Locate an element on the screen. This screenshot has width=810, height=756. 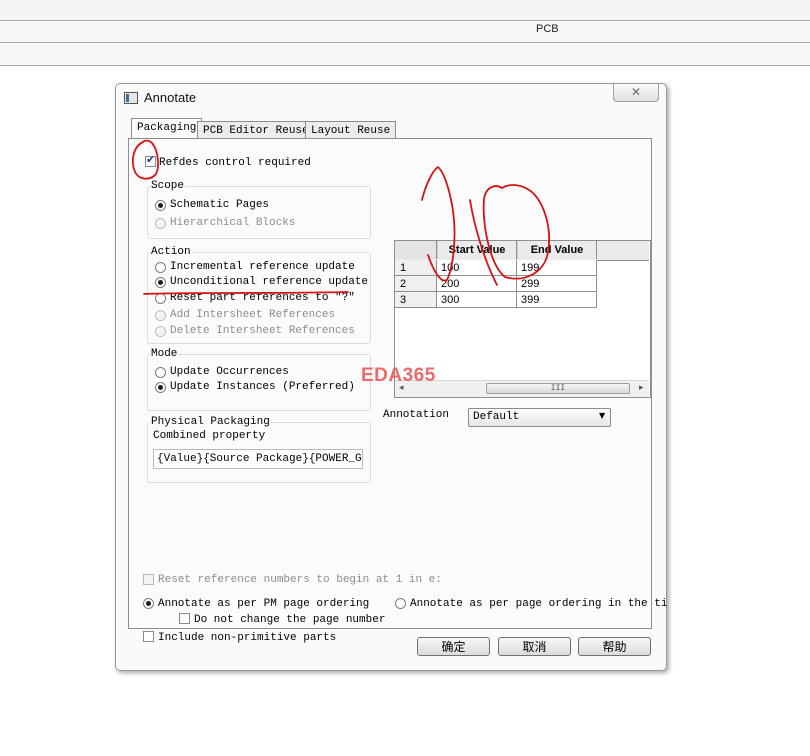
include-non-primitive-checkbox is located at coordinates (148, 636).